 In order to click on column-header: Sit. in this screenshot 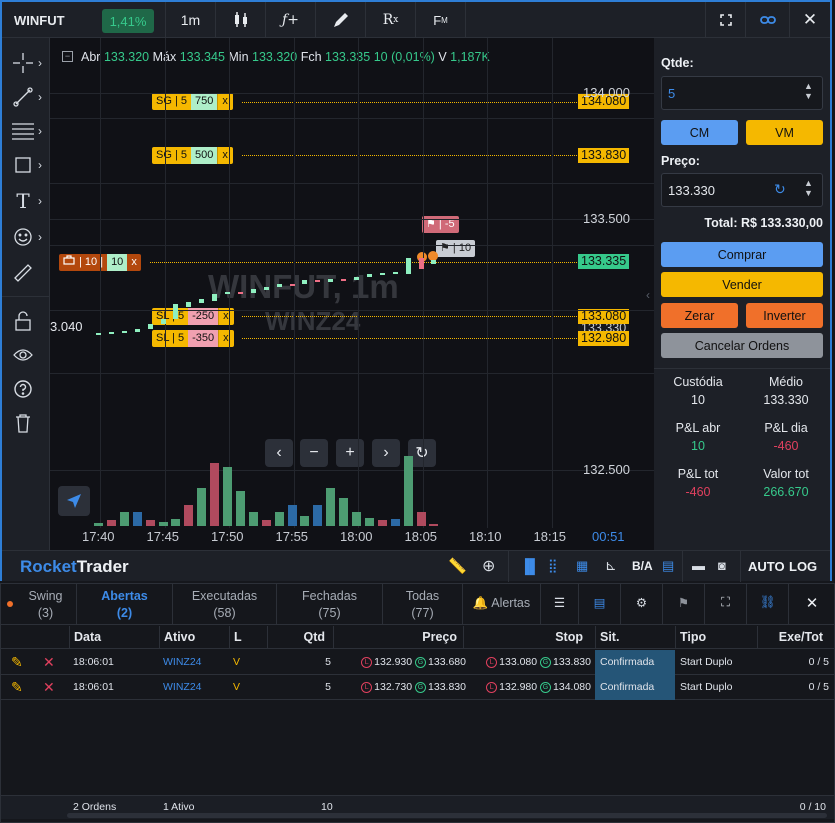, I will do `click(634, 637)`.